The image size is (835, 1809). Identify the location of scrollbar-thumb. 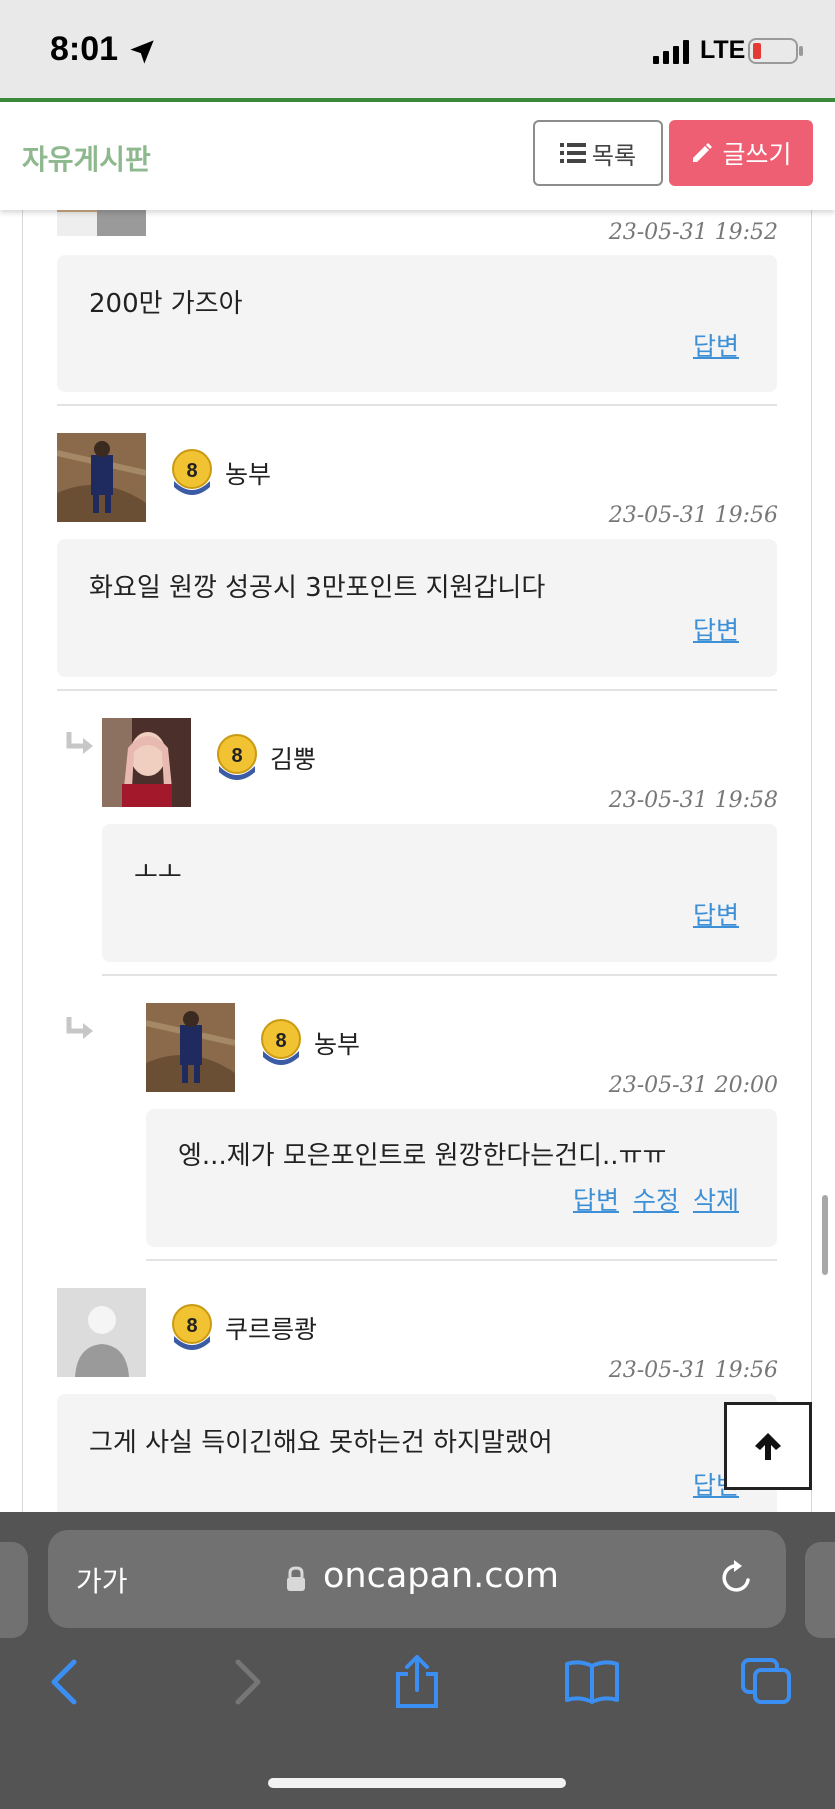
(825, 1235).